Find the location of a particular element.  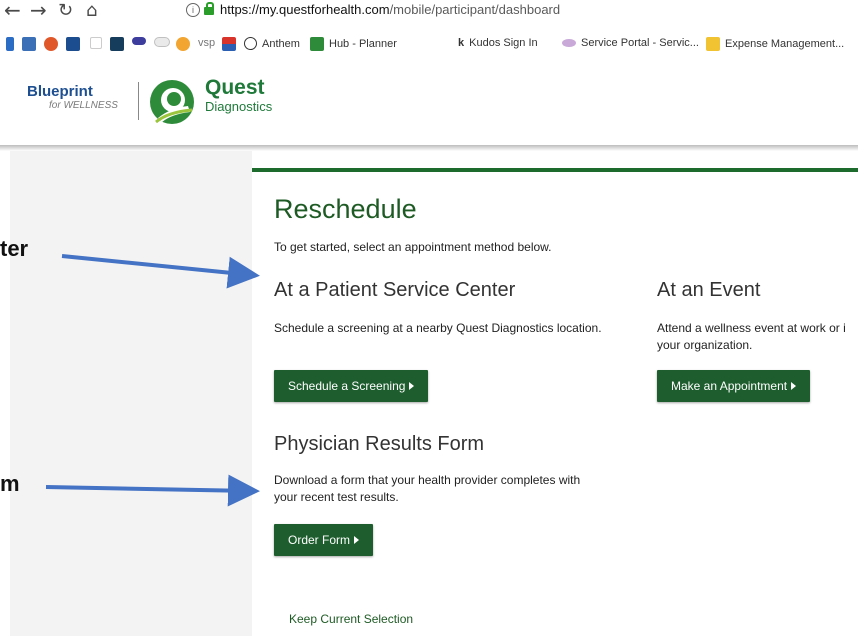

arrow-to-patient-center is located at coordinates (160, 271).